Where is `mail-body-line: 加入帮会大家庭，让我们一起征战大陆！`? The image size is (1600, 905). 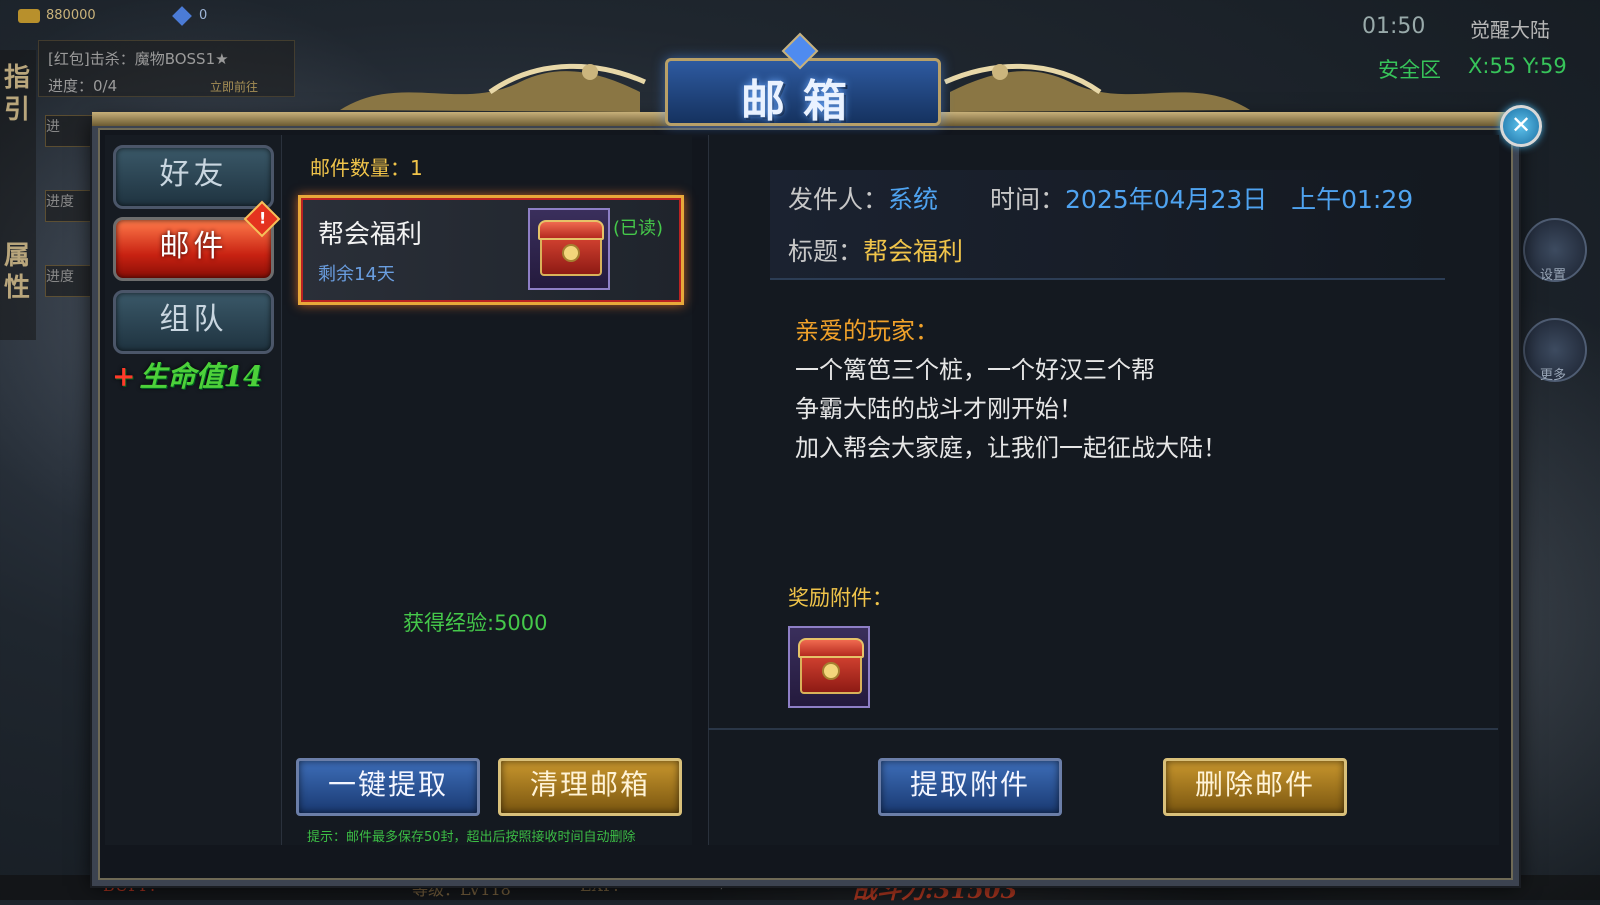
mail-body-line: 加入帮会大家庭，让我们一起征战大陆！ is located at coordinates (1011, 448).